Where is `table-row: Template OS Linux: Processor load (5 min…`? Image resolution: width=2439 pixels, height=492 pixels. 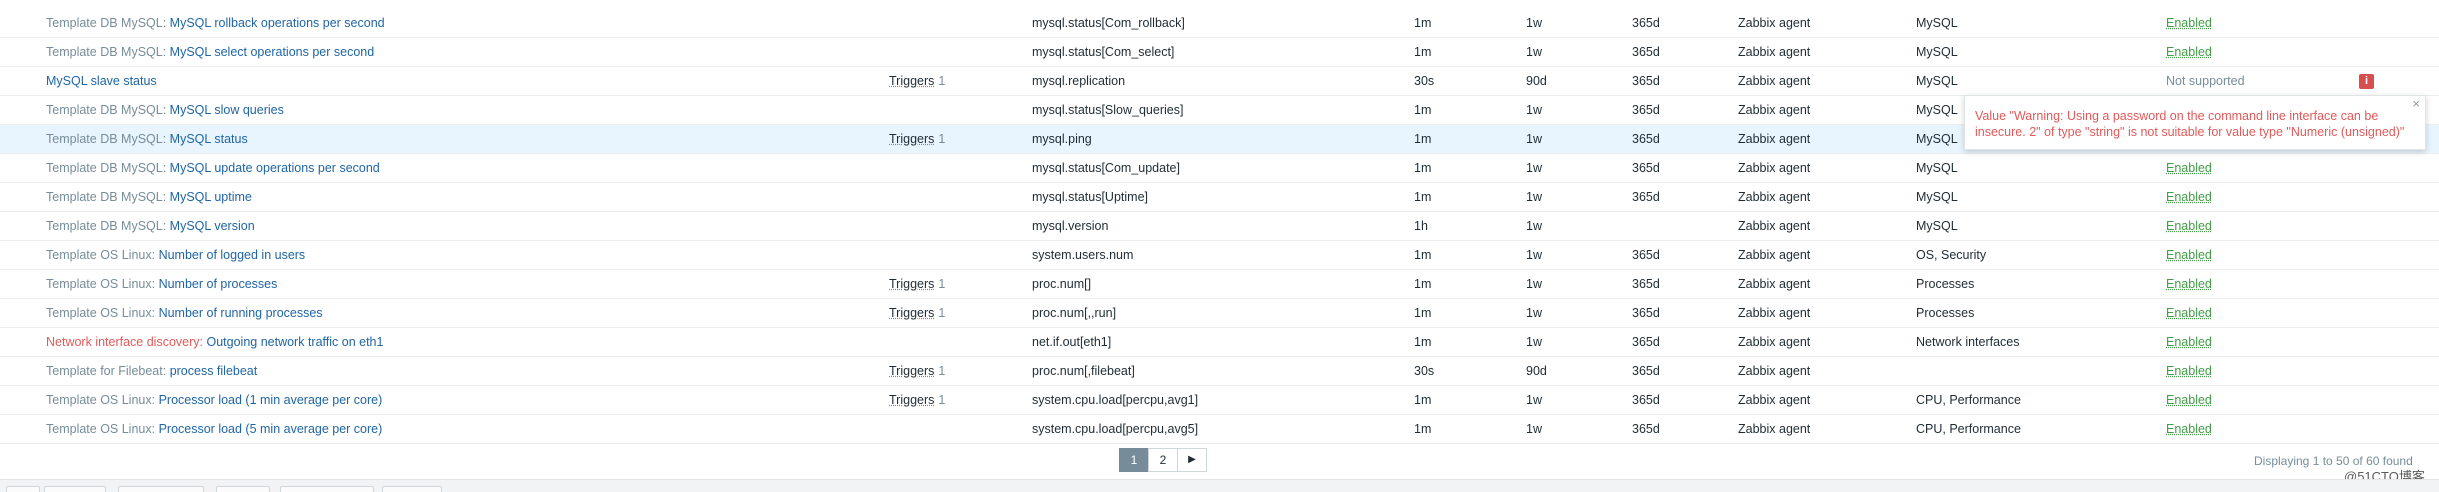
table-row: Template OS Linux: Processor load (5 min… is located at coordinates (1219, 429).